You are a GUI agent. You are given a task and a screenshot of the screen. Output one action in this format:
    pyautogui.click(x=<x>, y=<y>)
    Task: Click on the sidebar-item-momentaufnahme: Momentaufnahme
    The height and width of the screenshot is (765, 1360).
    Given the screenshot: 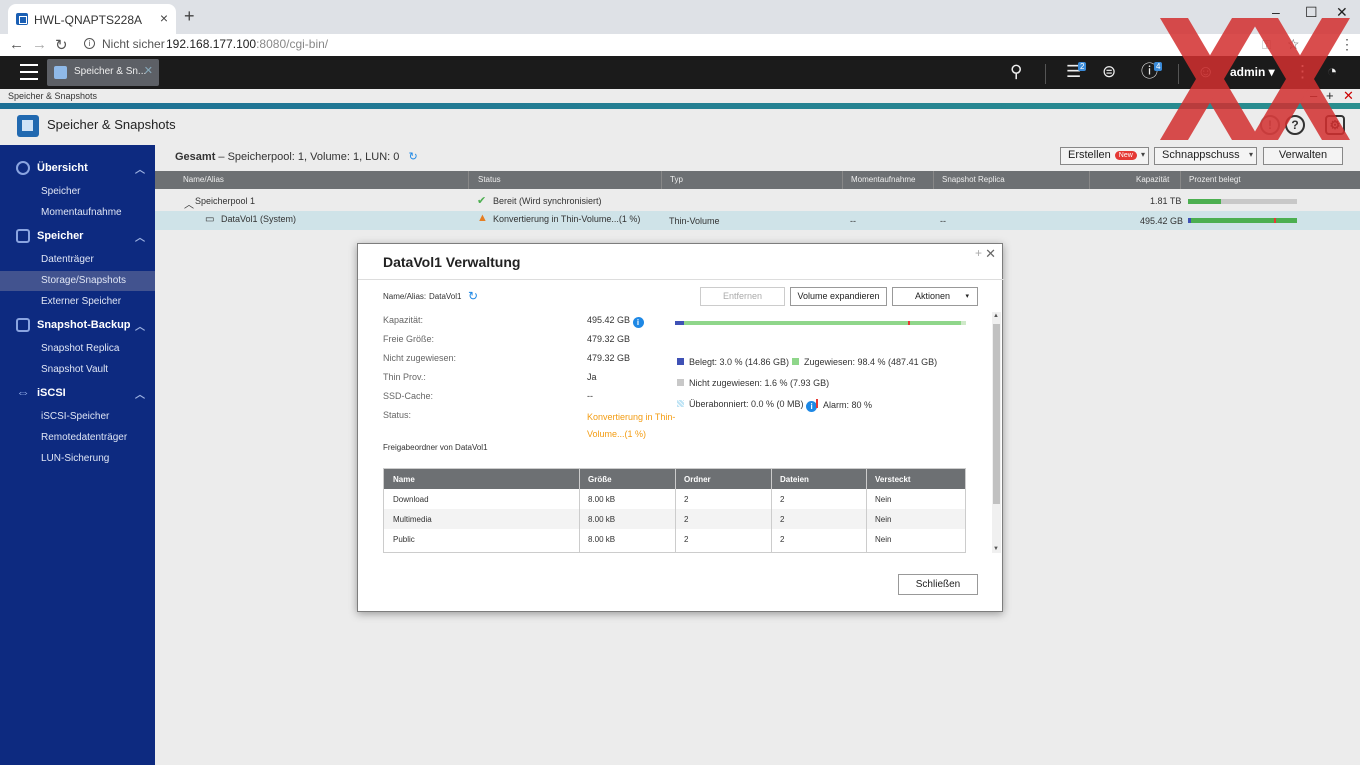 What is the action you would take?
    pyautogui.click(x=77, y=213)
    